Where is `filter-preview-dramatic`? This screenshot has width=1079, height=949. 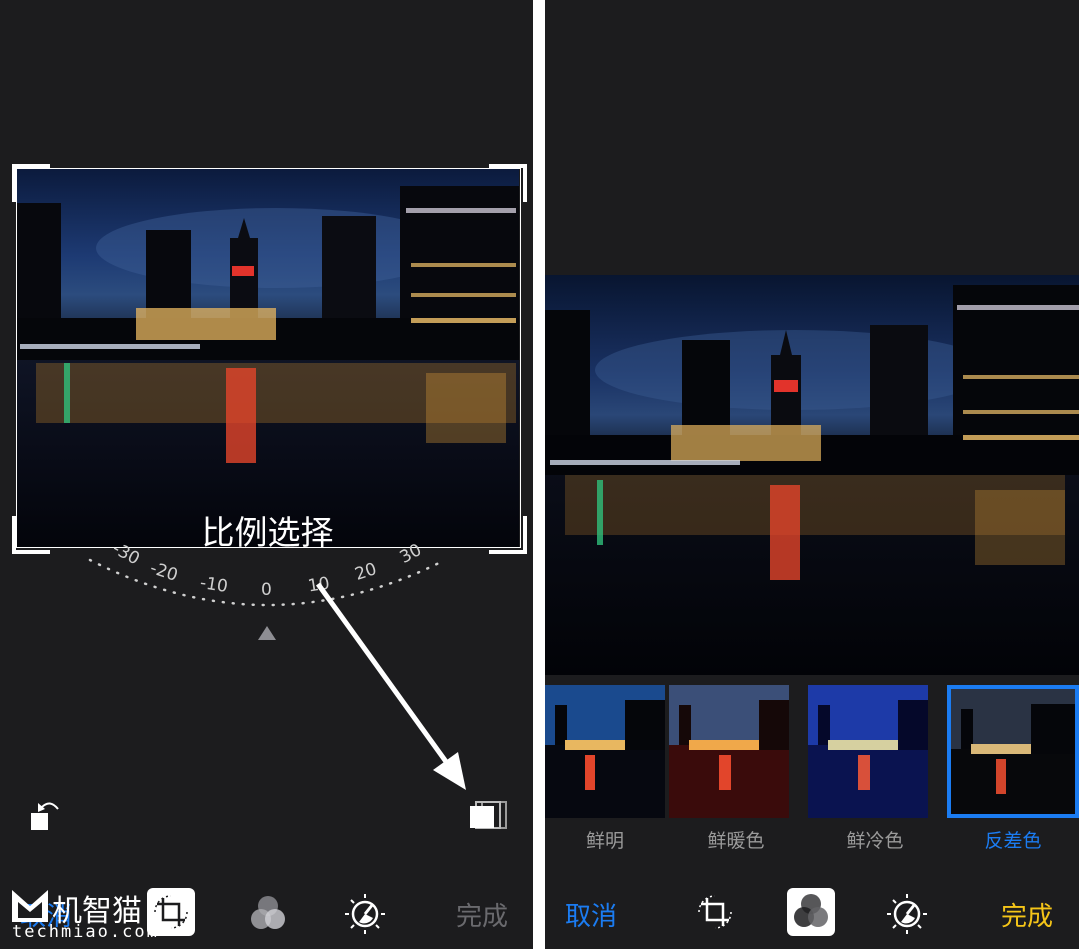 filter-preview-dramatic is located at coordinates (1013, 751).